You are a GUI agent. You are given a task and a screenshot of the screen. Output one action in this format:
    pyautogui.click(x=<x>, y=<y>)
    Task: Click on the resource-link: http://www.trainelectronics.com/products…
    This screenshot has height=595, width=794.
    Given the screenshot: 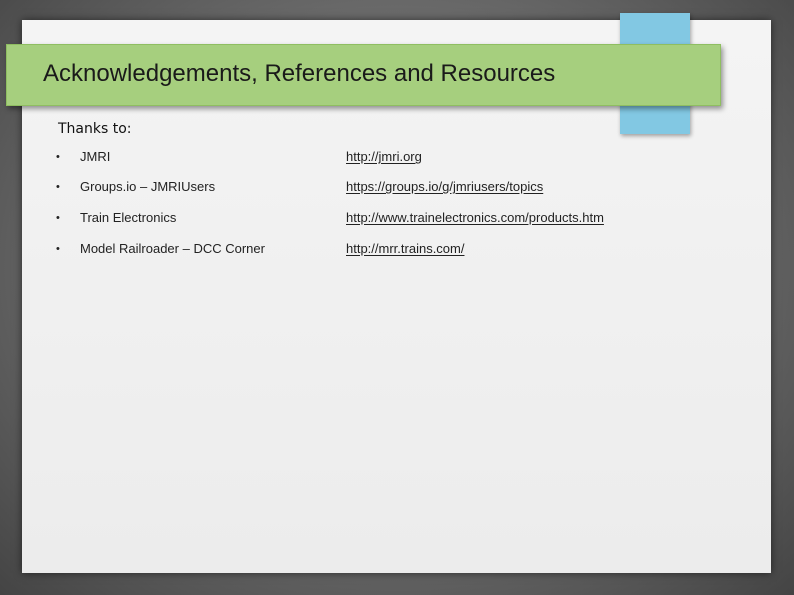 What is the action you would take?
    pyautogui.click(x=475, y=218)
    